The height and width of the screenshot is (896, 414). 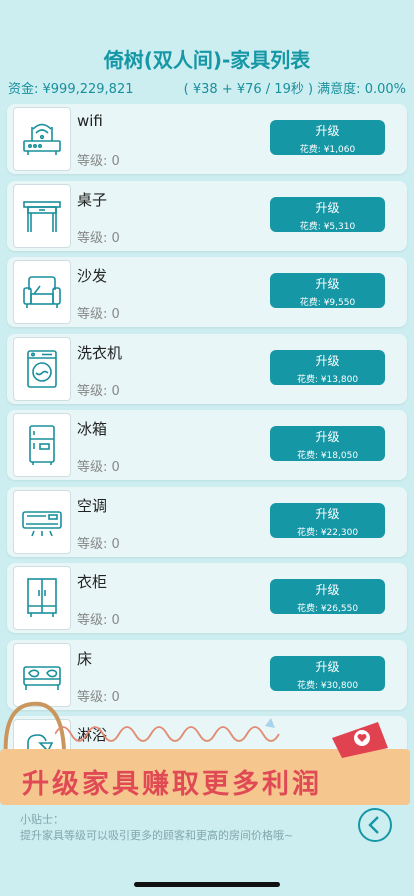 What do you see at coordinates (157, 835) in the screenshot?
I see `tips-text: 提升家具等级可以吸引更多的顾客和更高的房间价格哦~` at bounding box center [157, 835].